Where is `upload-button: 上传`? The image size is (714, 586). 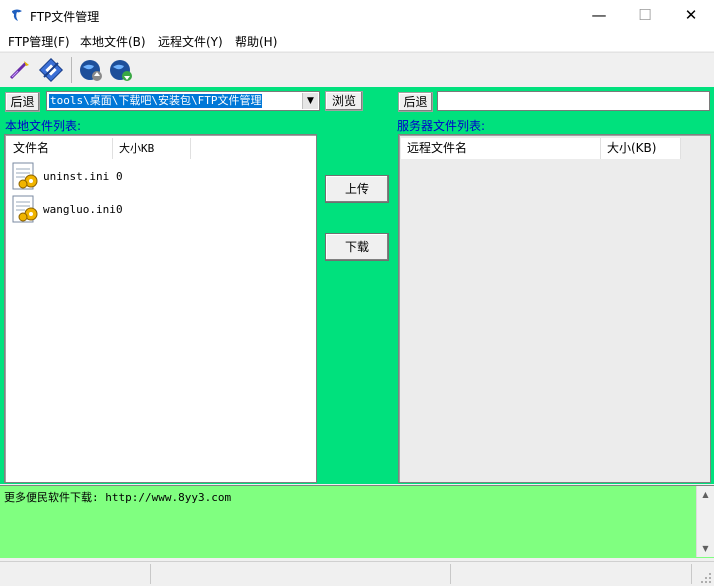
upload-button: 上传 is located at coordinates (357, 189).